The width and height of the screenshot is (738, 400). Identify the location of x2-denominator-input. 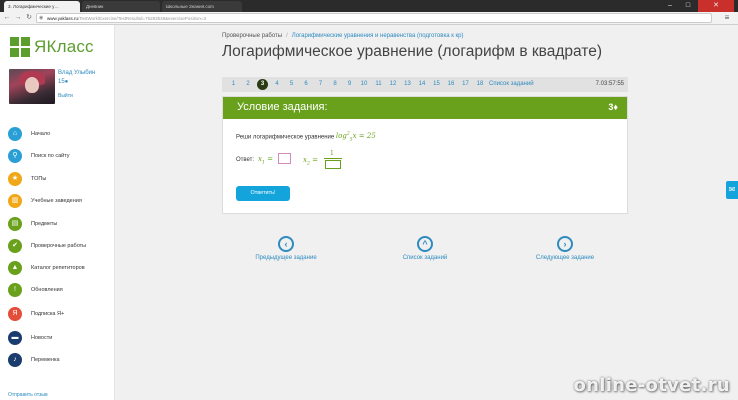
(333, 164).